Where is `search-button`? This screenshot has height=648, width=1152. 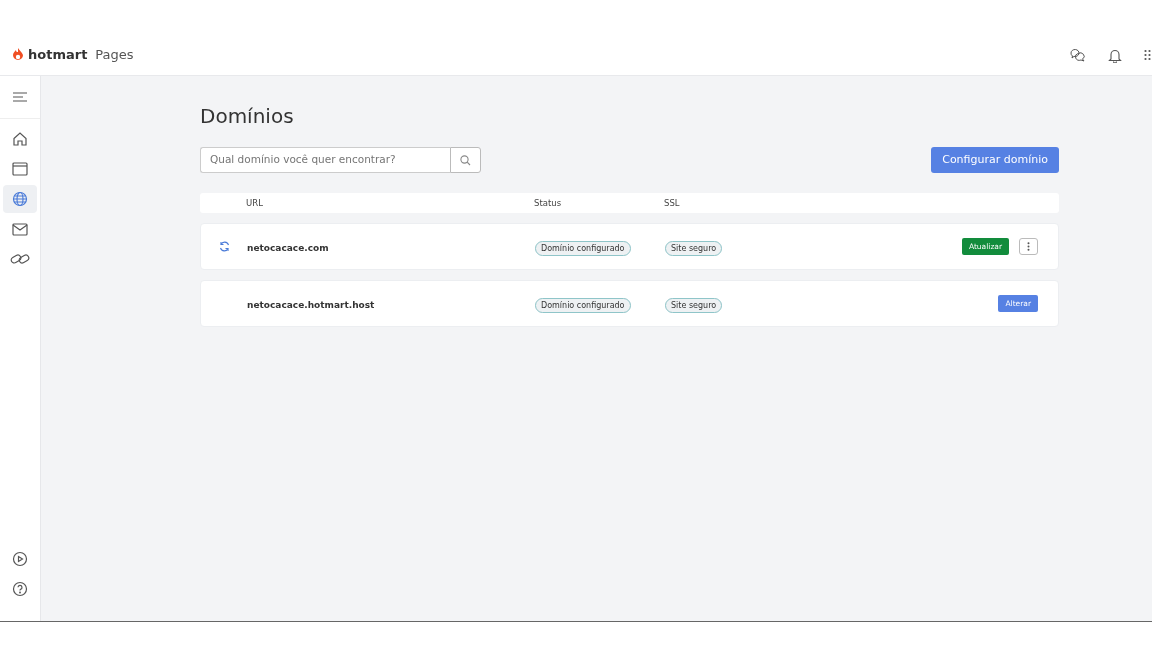
search-button is located at coordinates (465, 160).